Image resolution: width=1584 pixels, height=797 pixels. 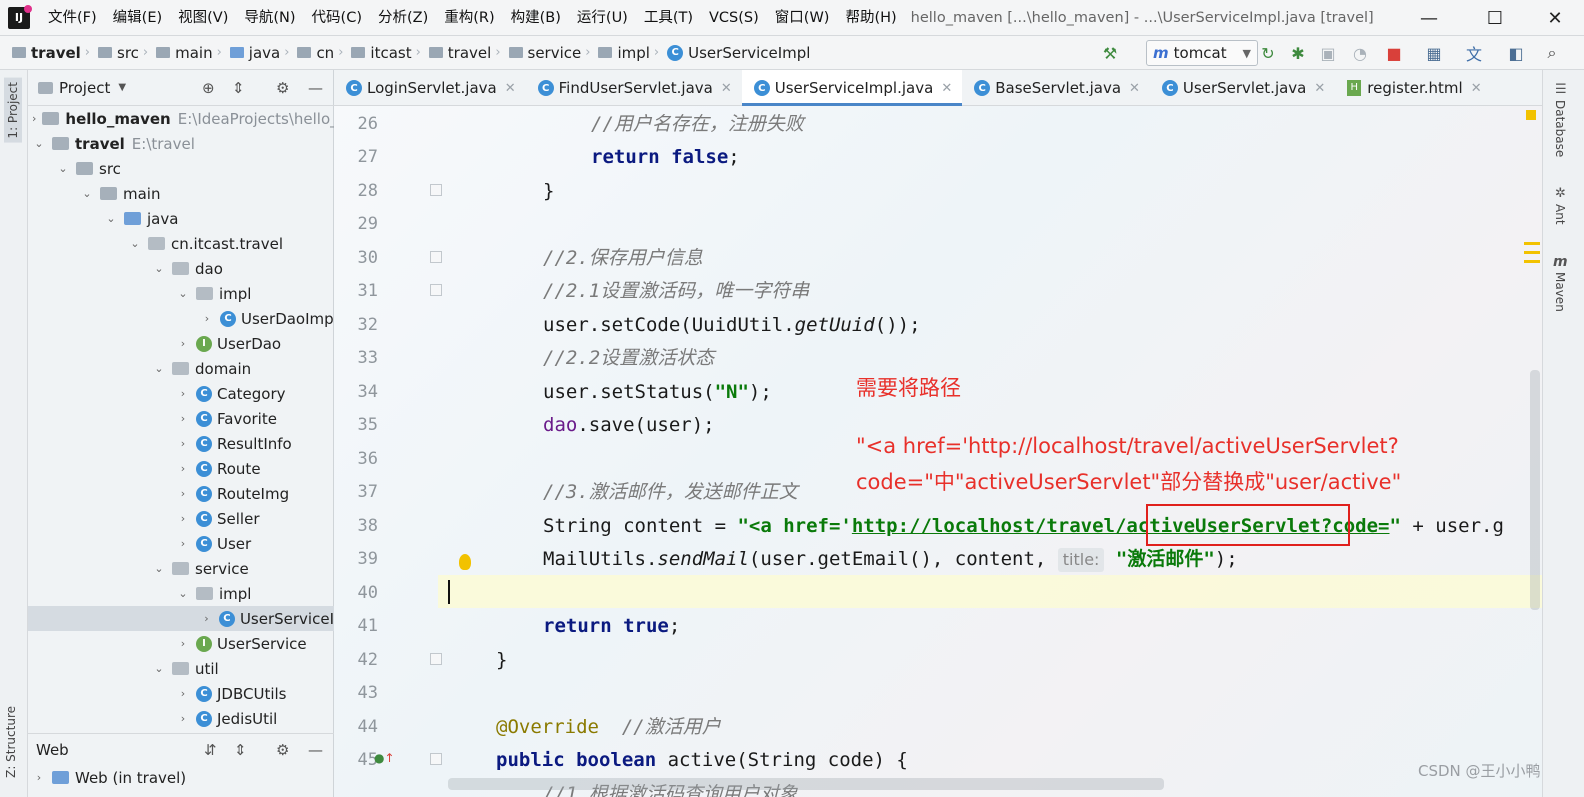 What do you see at coordinates (802, 18) in the screenshot?
I see `menu-window: 窗口(W)` at bounding box center [802, 18].